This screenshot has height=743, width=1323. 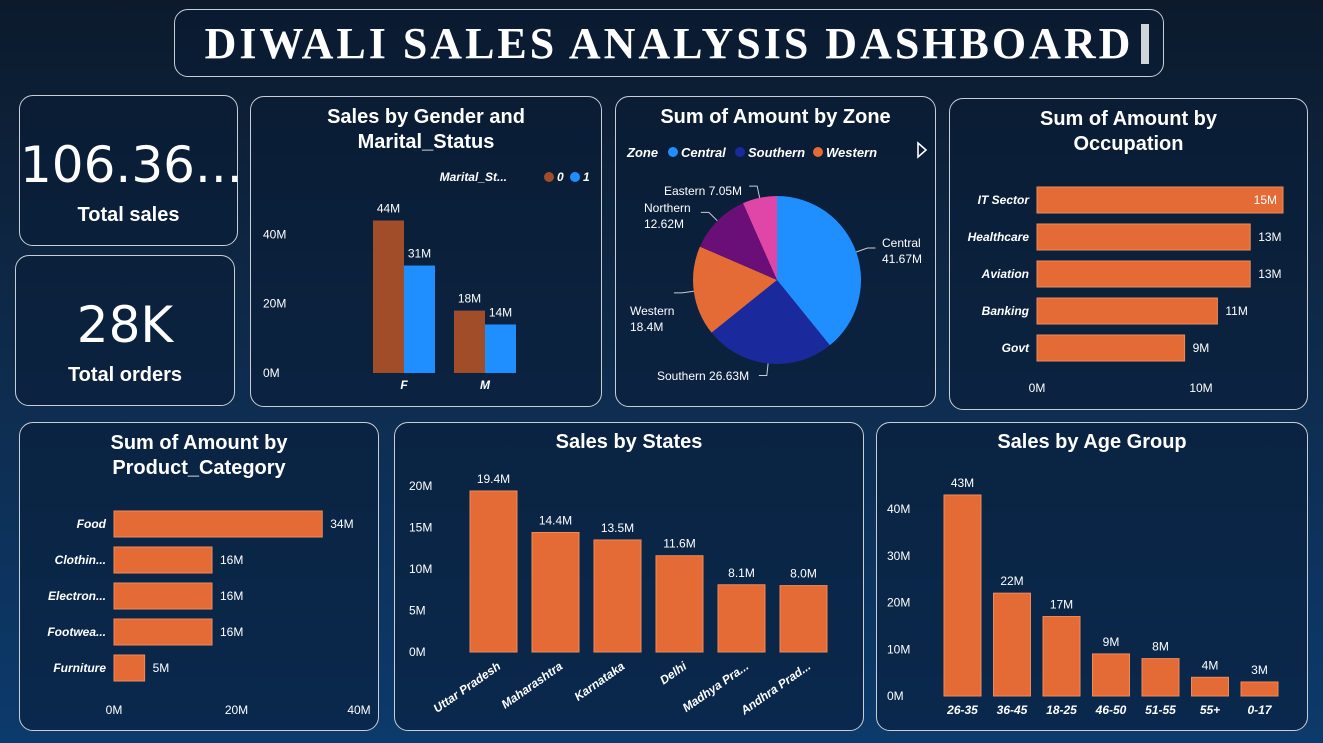 What do you see at coordinates (1210, 710) in the screenshot?
I see `x-tick-label: 55+` at bounding box center [1210, 710].